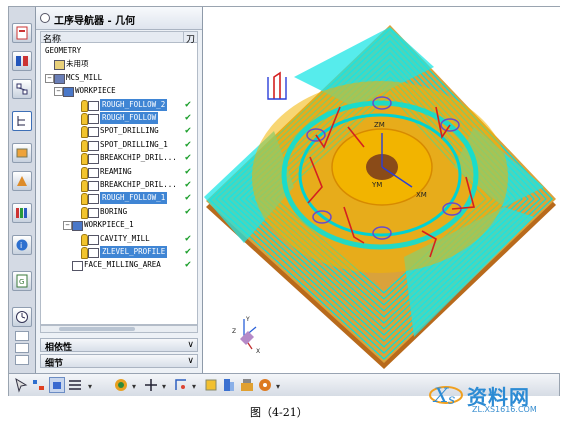  Describe the element at coordinates (119, 132) in the screenshot. I see `tree-row: SPOT_DRILLING ✔` at that location.